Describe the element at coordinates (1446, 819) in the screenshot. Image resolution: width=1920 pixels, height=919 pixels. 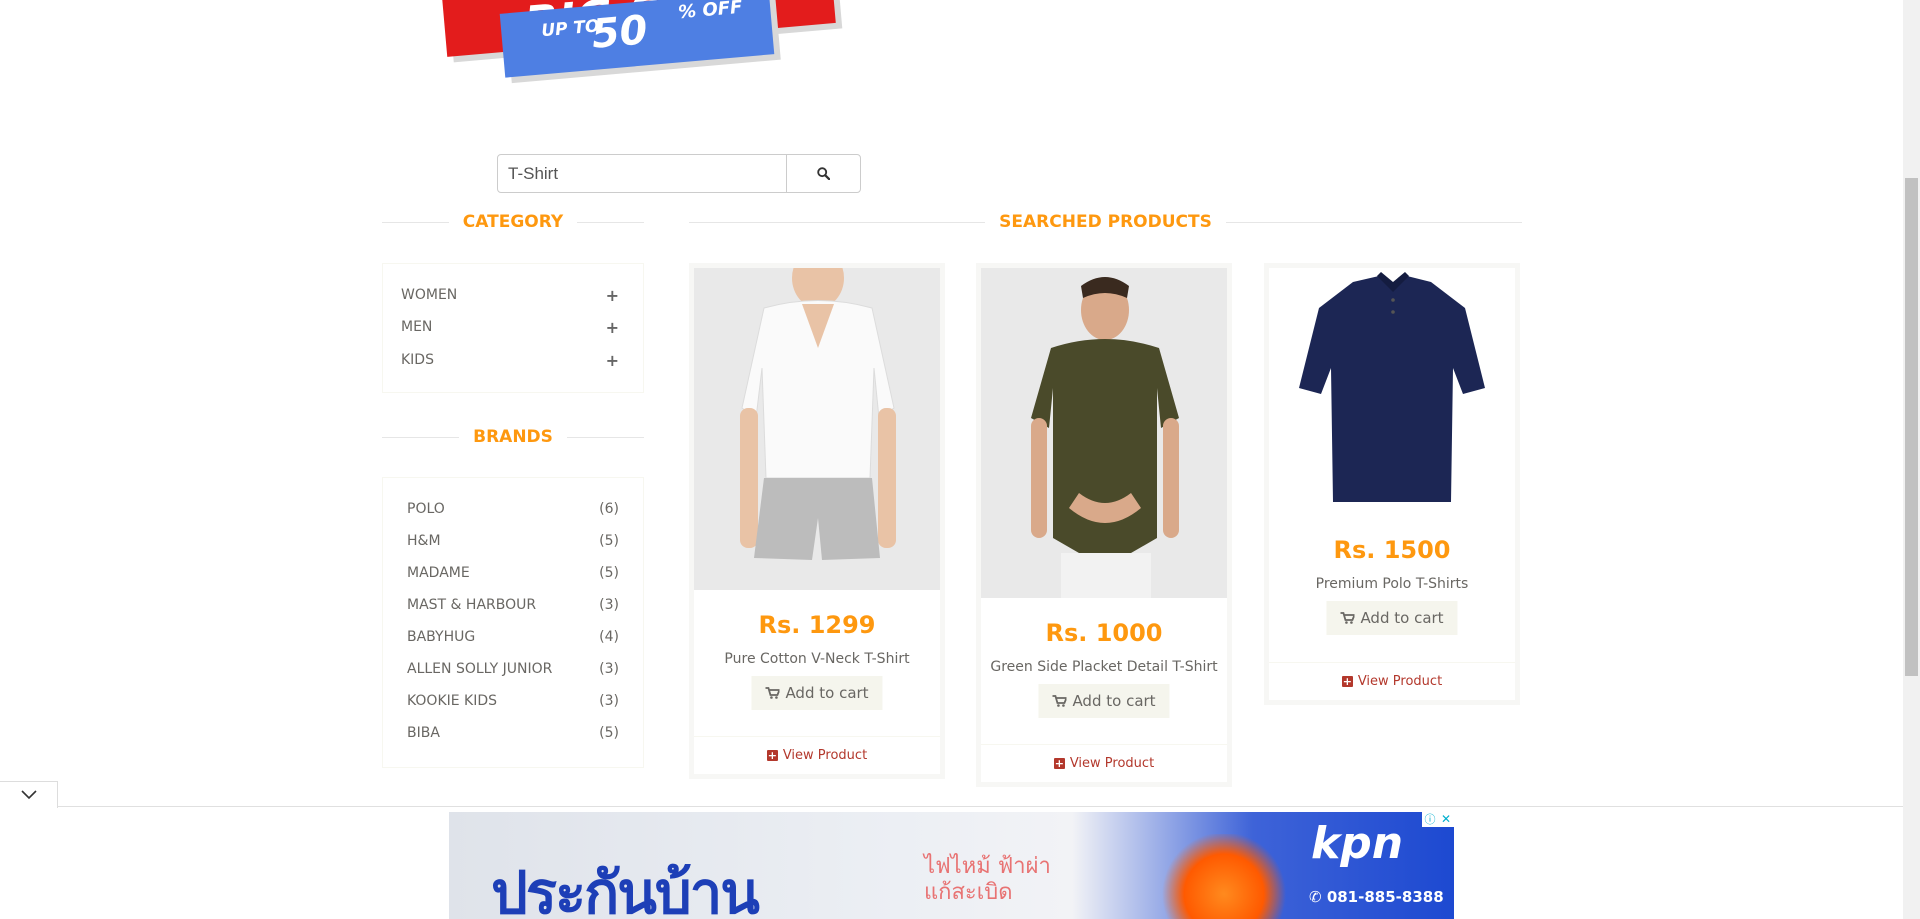
I see `ad-close-icon: ✕` at that location.